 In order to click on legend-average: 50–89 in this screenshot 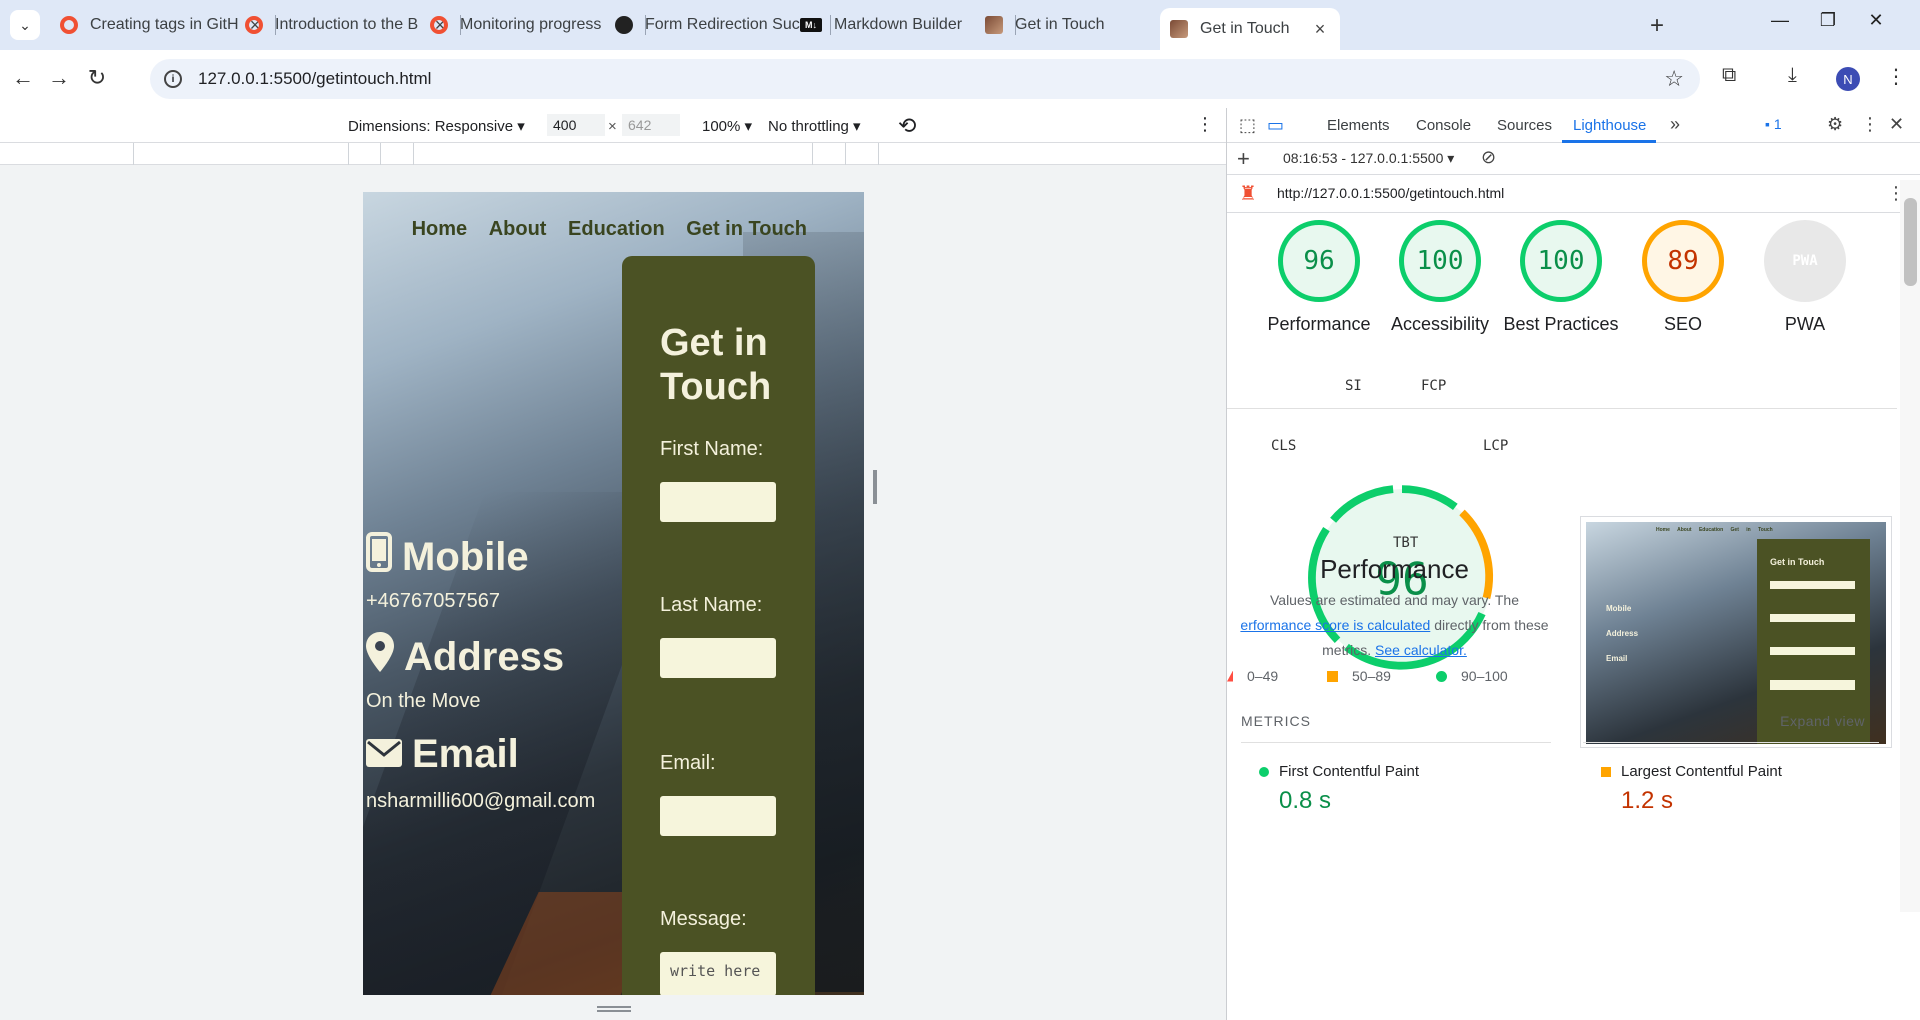, I will do `click(1359, 676)`.